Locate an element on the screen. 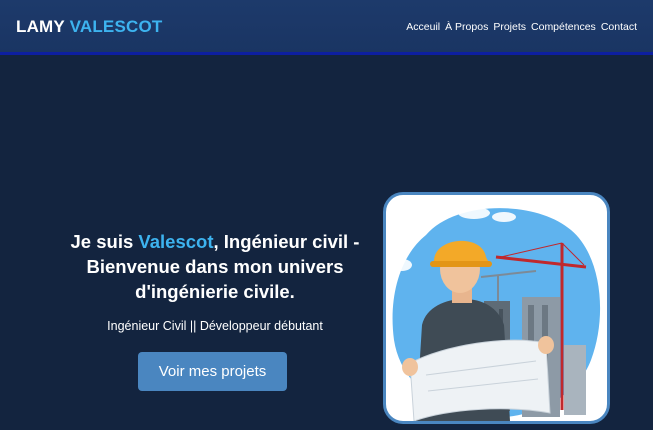 Image resolution: width=653 pixels, height=430 pixels. nav-link-a-propos: À Propos is located at coordinates (466, 27).